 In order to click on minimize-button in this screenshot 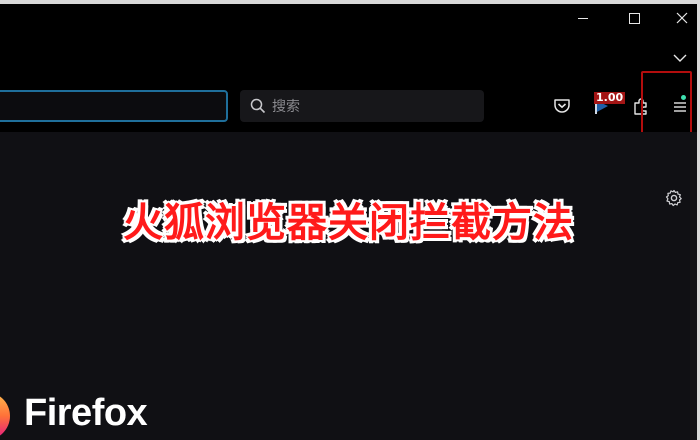, I will do `click(583, 18)`.